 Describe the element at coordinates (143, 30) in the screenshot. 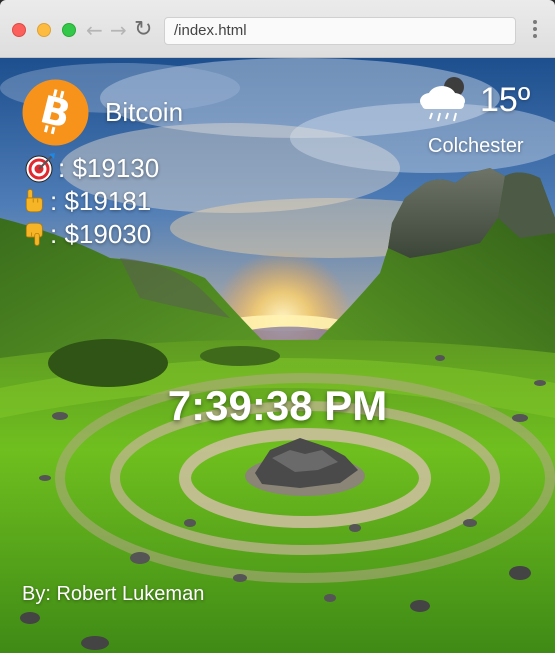

I see `reload-icon: ↻` at that location.